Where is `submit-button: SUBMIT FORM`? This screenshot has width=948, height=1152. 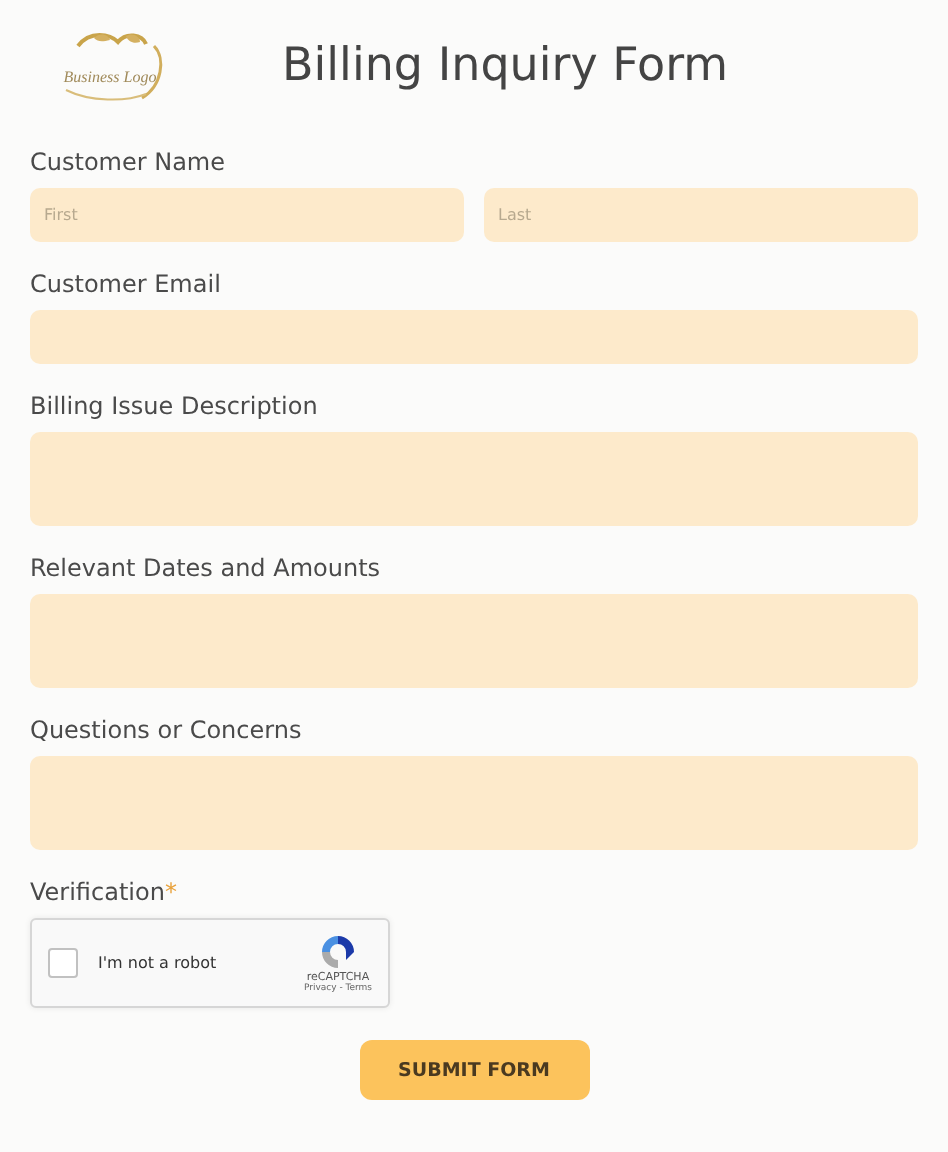 submit-button: SUBMIT FORM is located at coordinates (474, 1070).